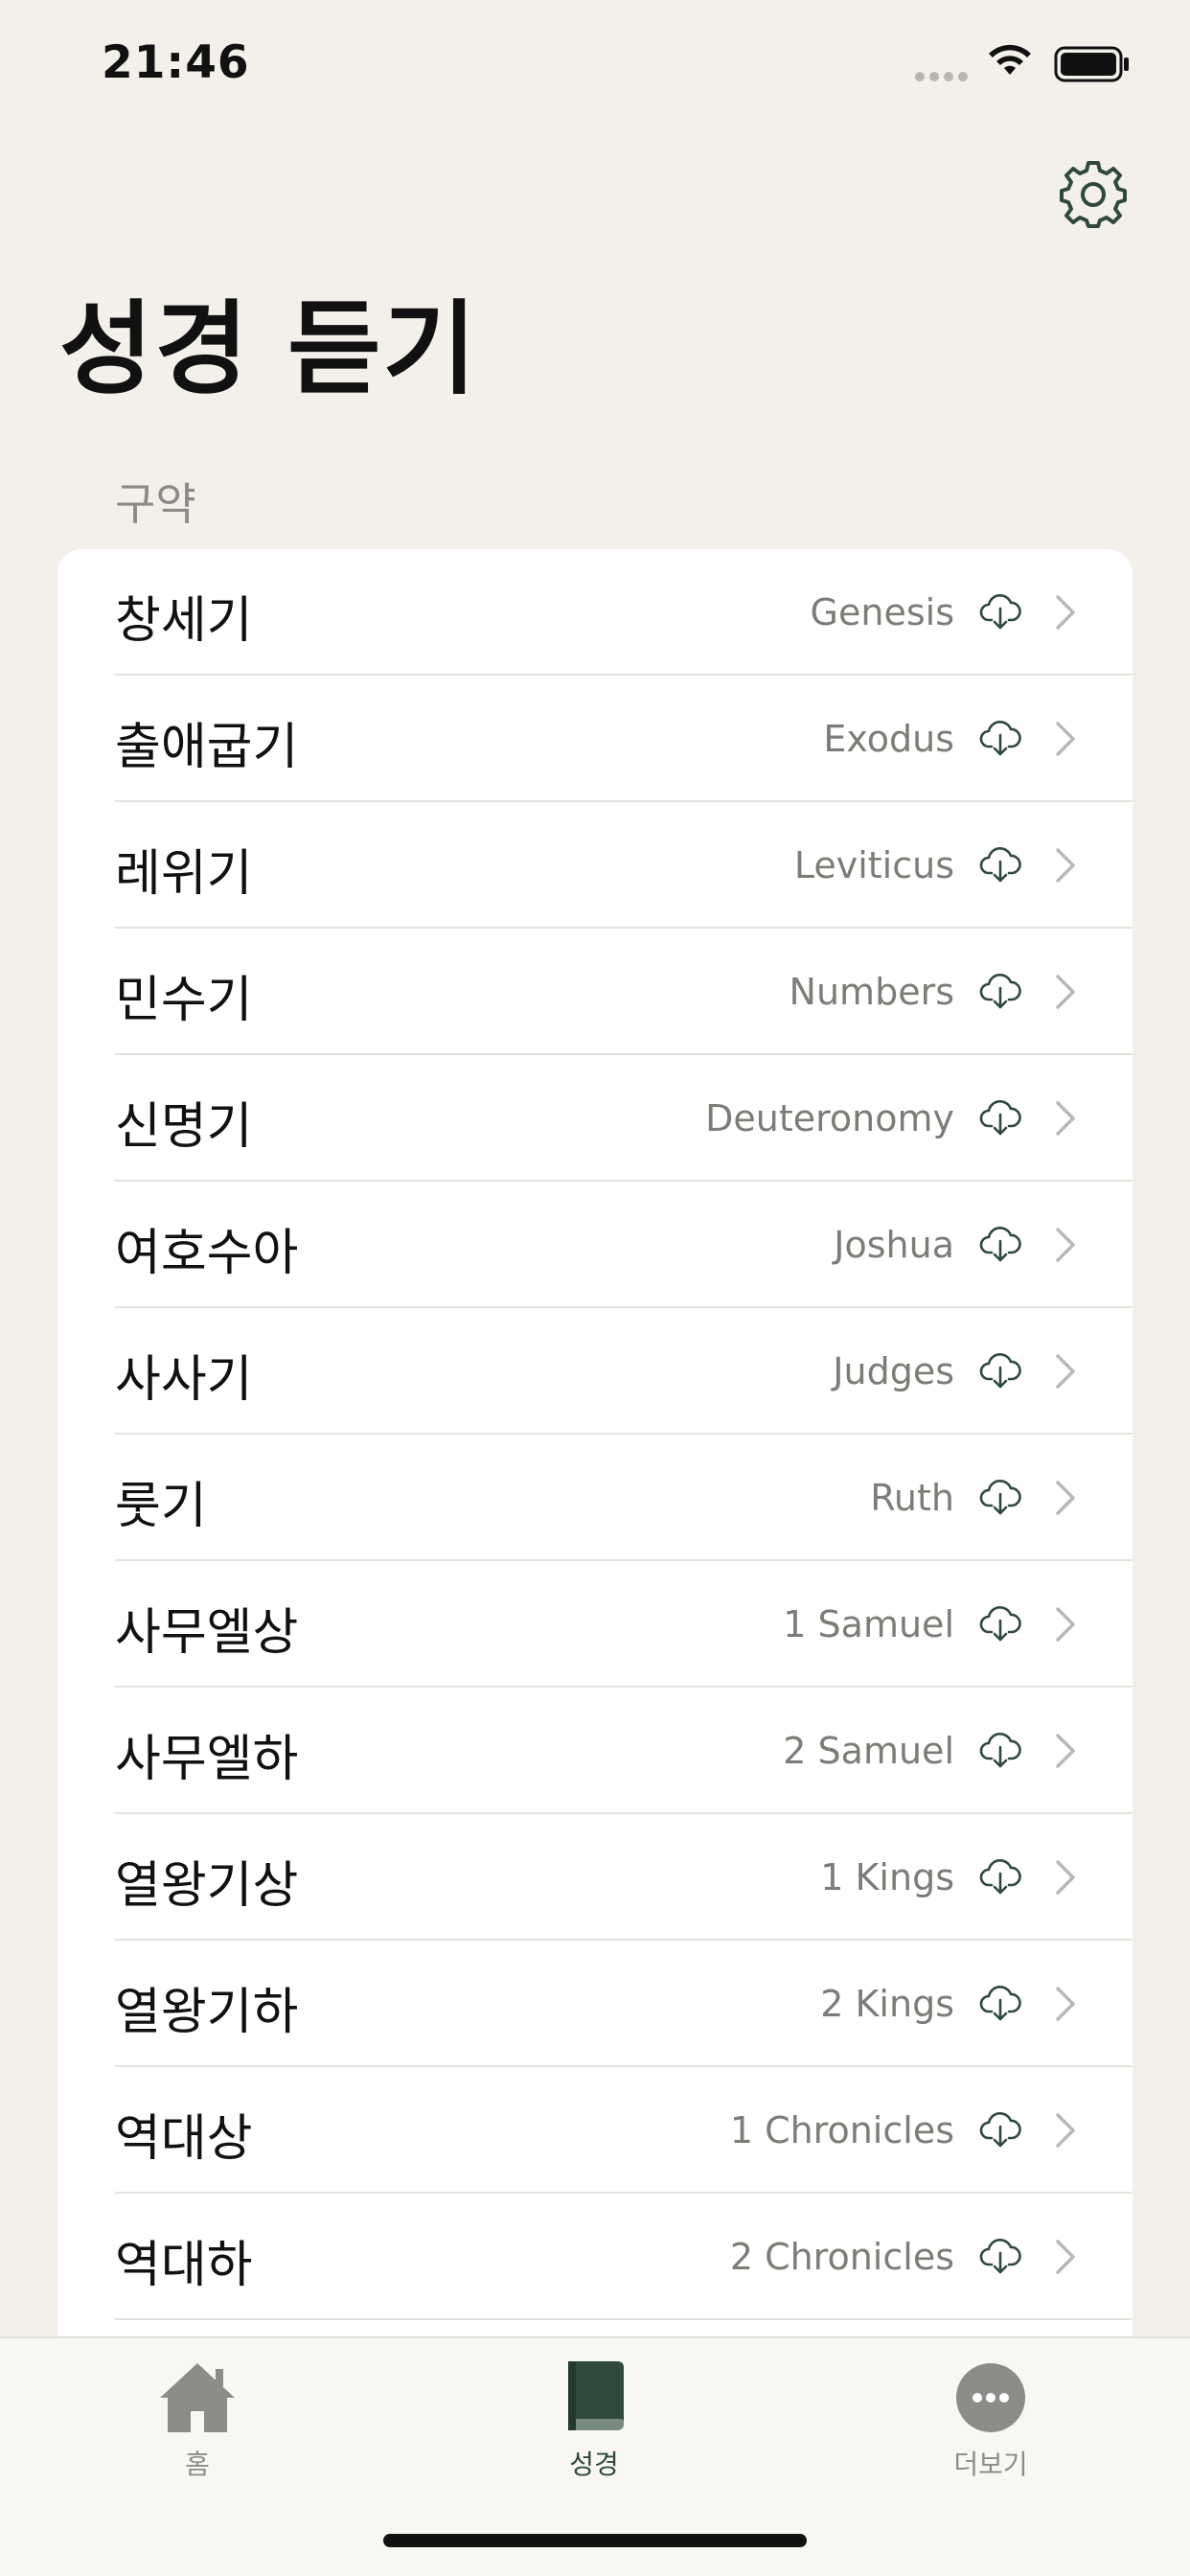 This screenshot has height=2576, width=1190. I want to click on book-row: 열왕기하 2 Kings, so click(595, 2004).